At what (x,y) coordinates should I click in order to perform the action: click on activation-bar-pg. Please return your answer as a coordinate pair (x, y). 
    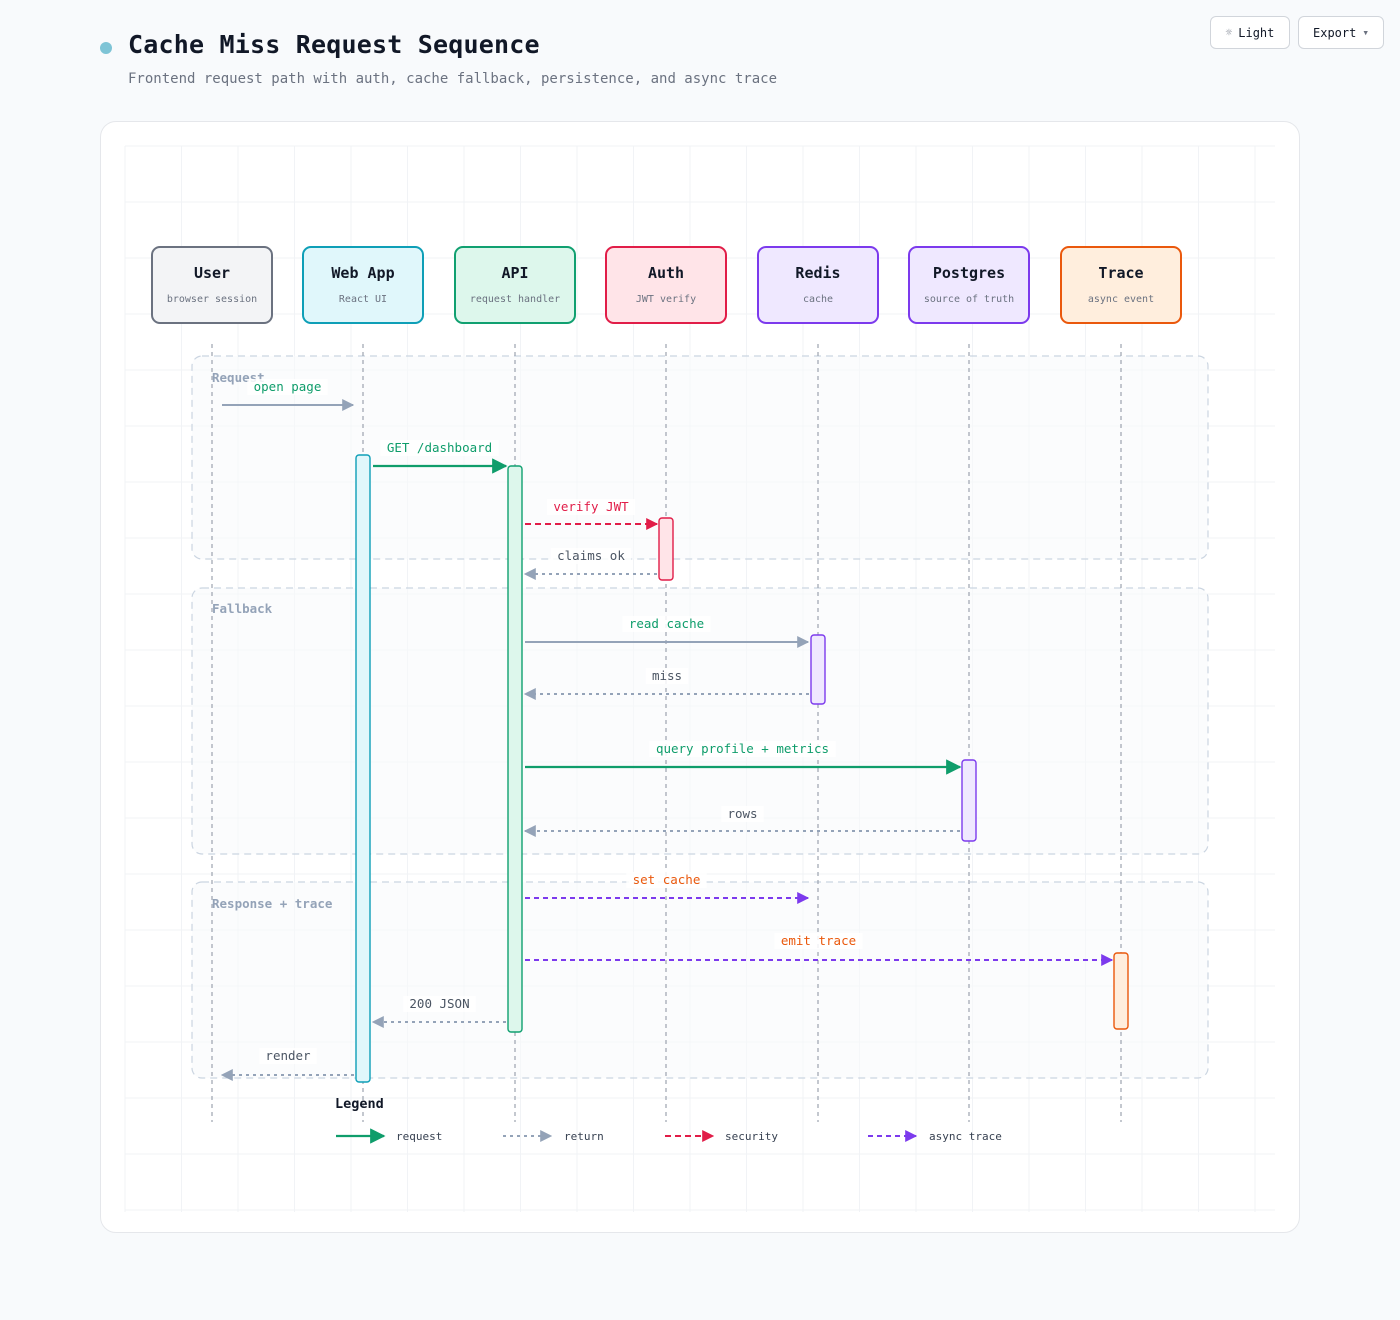
    Looking at the image, I should click on (969, 800).